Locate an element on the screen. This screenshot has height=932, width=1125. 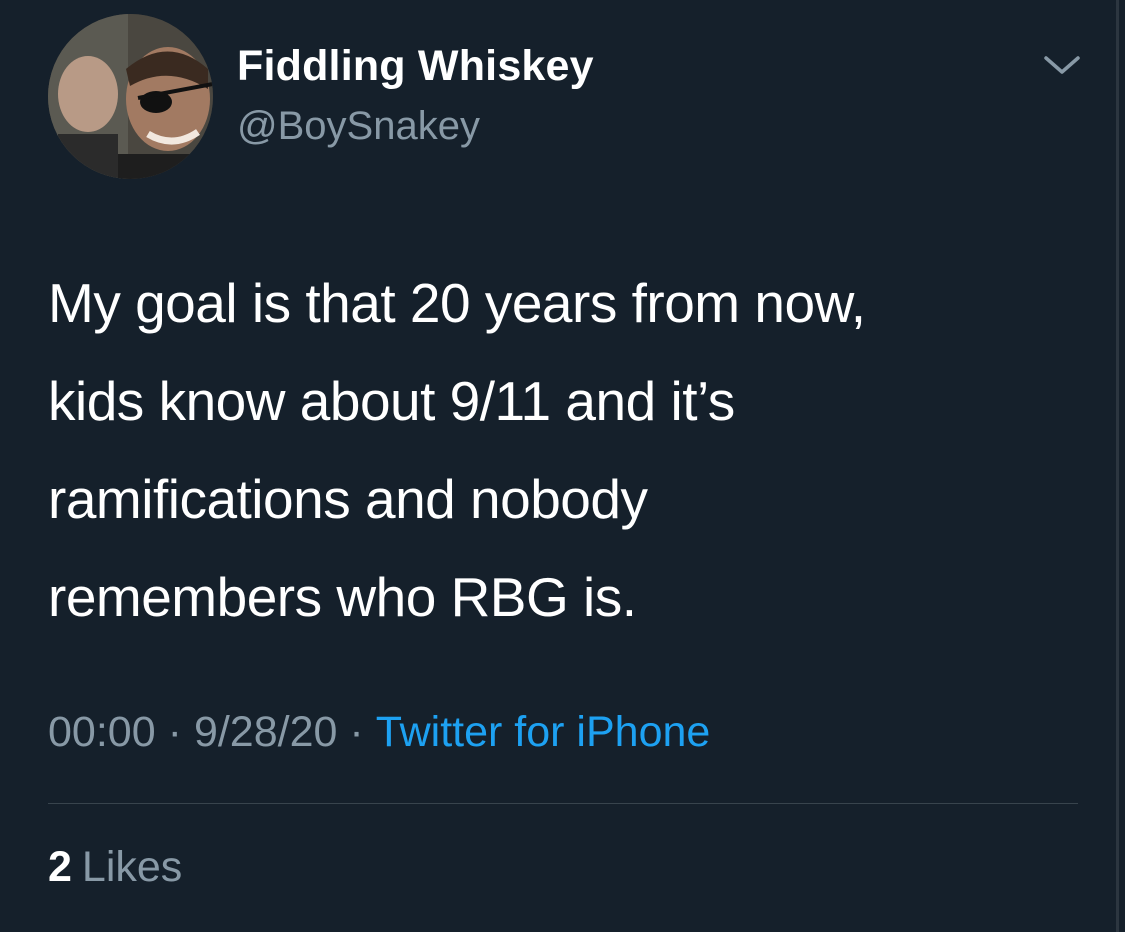
profile-photo-icon is located at coordinates (130, 96).